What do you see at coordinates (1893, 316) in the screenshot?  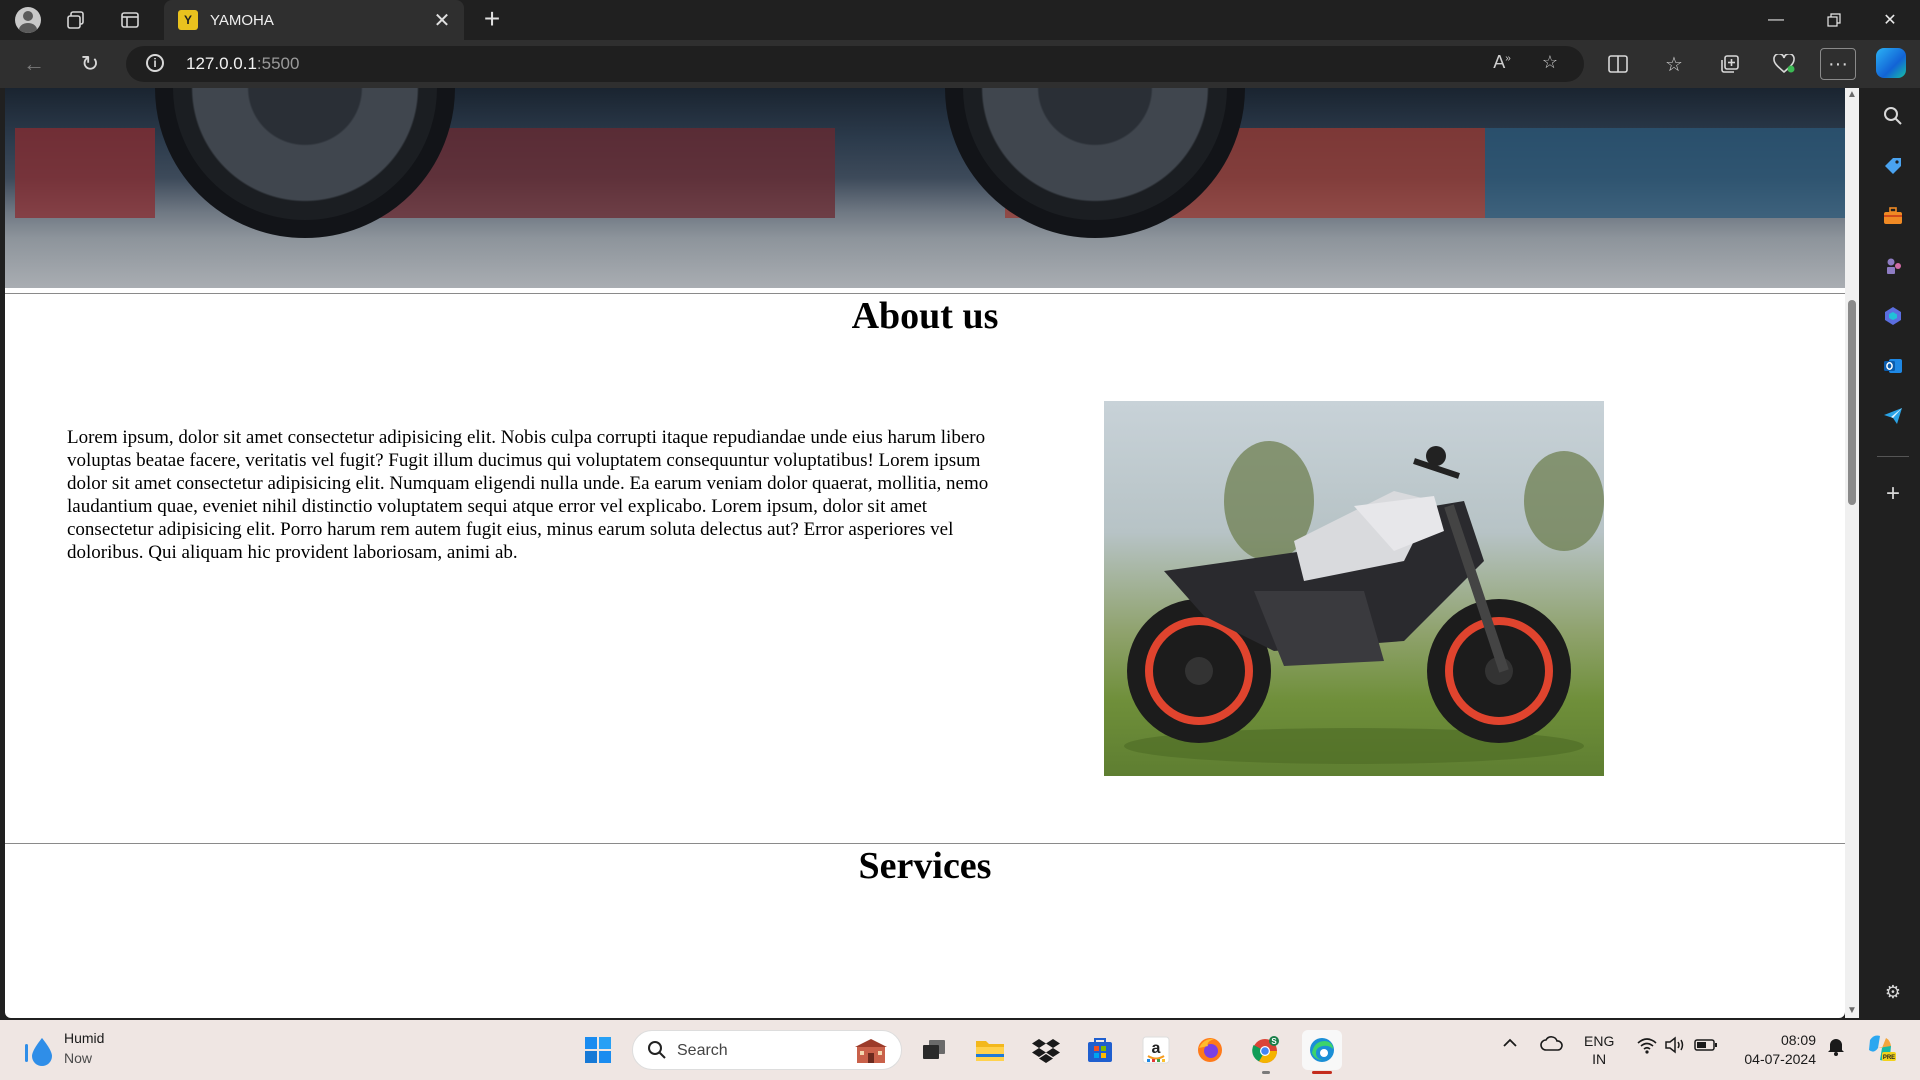 I see `microsoft-365-icon` at bounding box center [1893, 316].